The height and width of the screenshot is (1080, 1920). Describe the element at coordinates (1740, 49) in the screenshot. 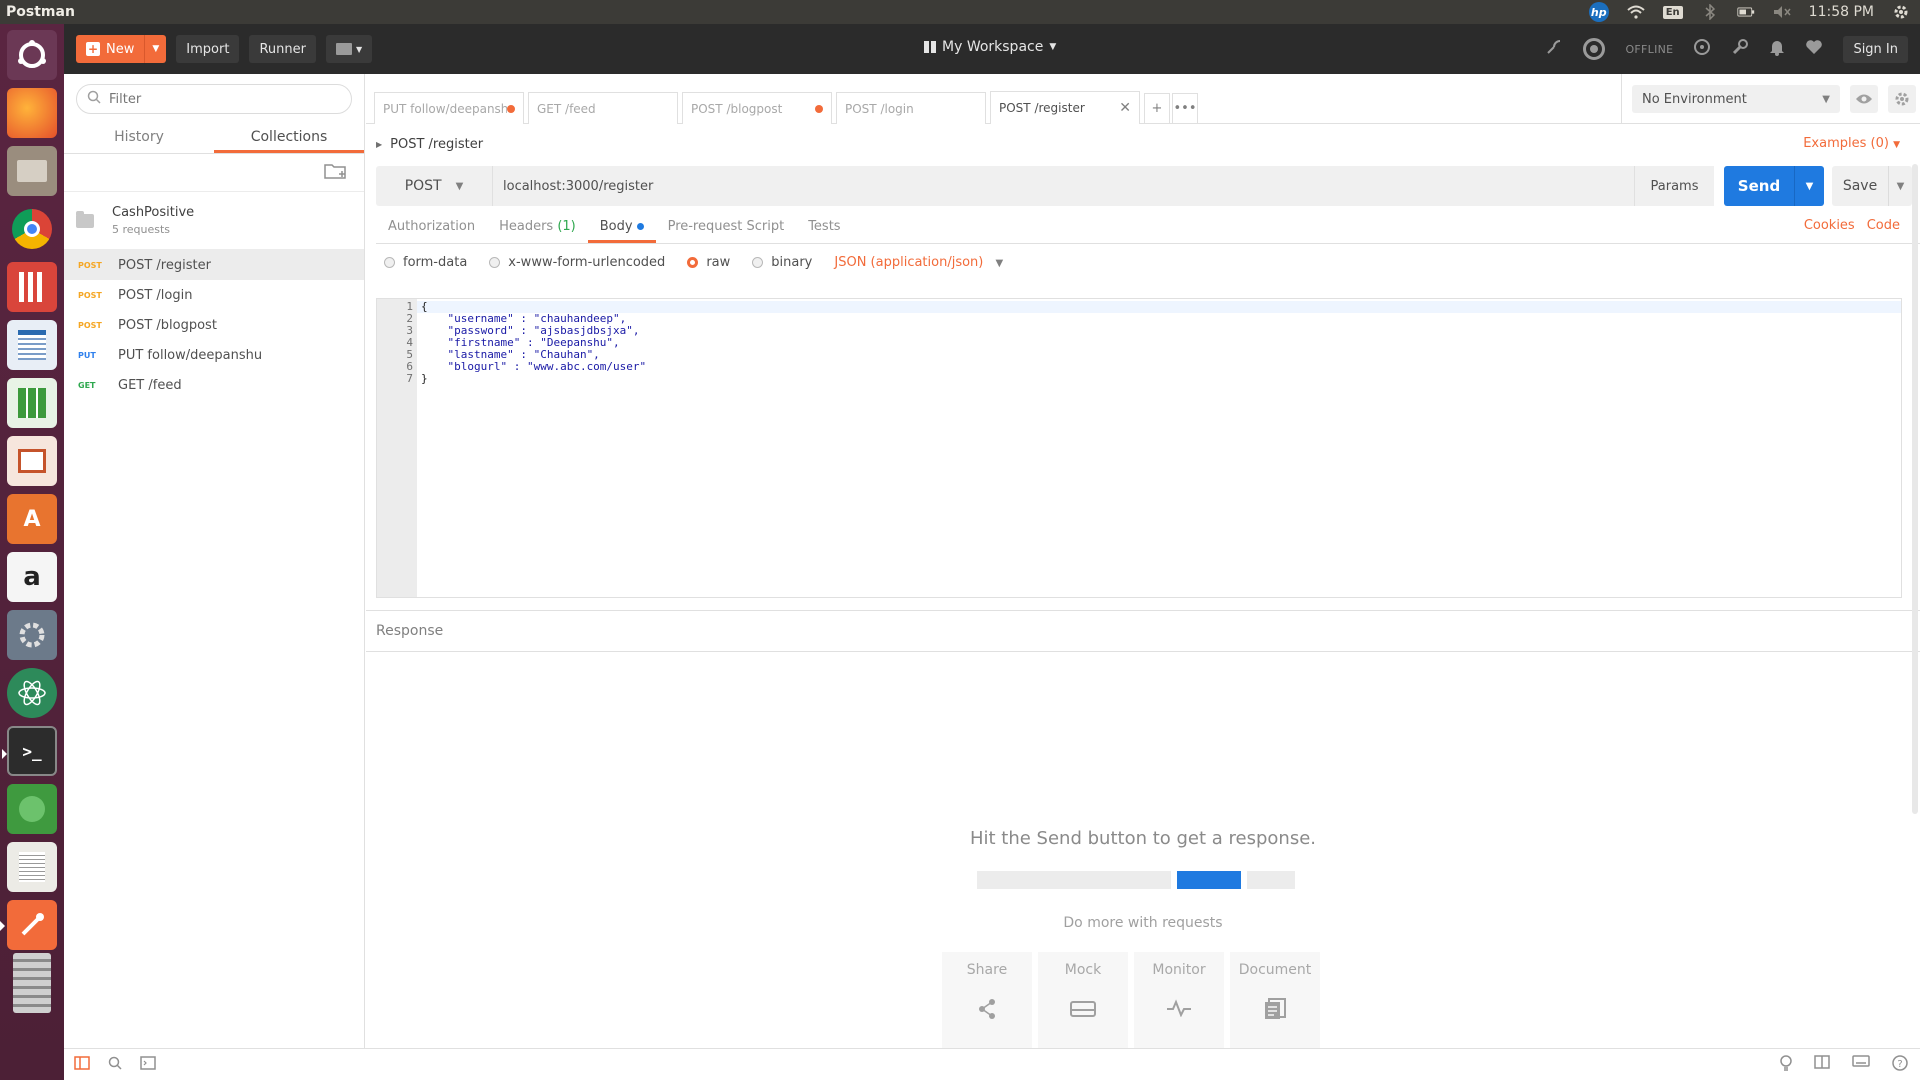

I see `wrench-settings-icon` at that location.